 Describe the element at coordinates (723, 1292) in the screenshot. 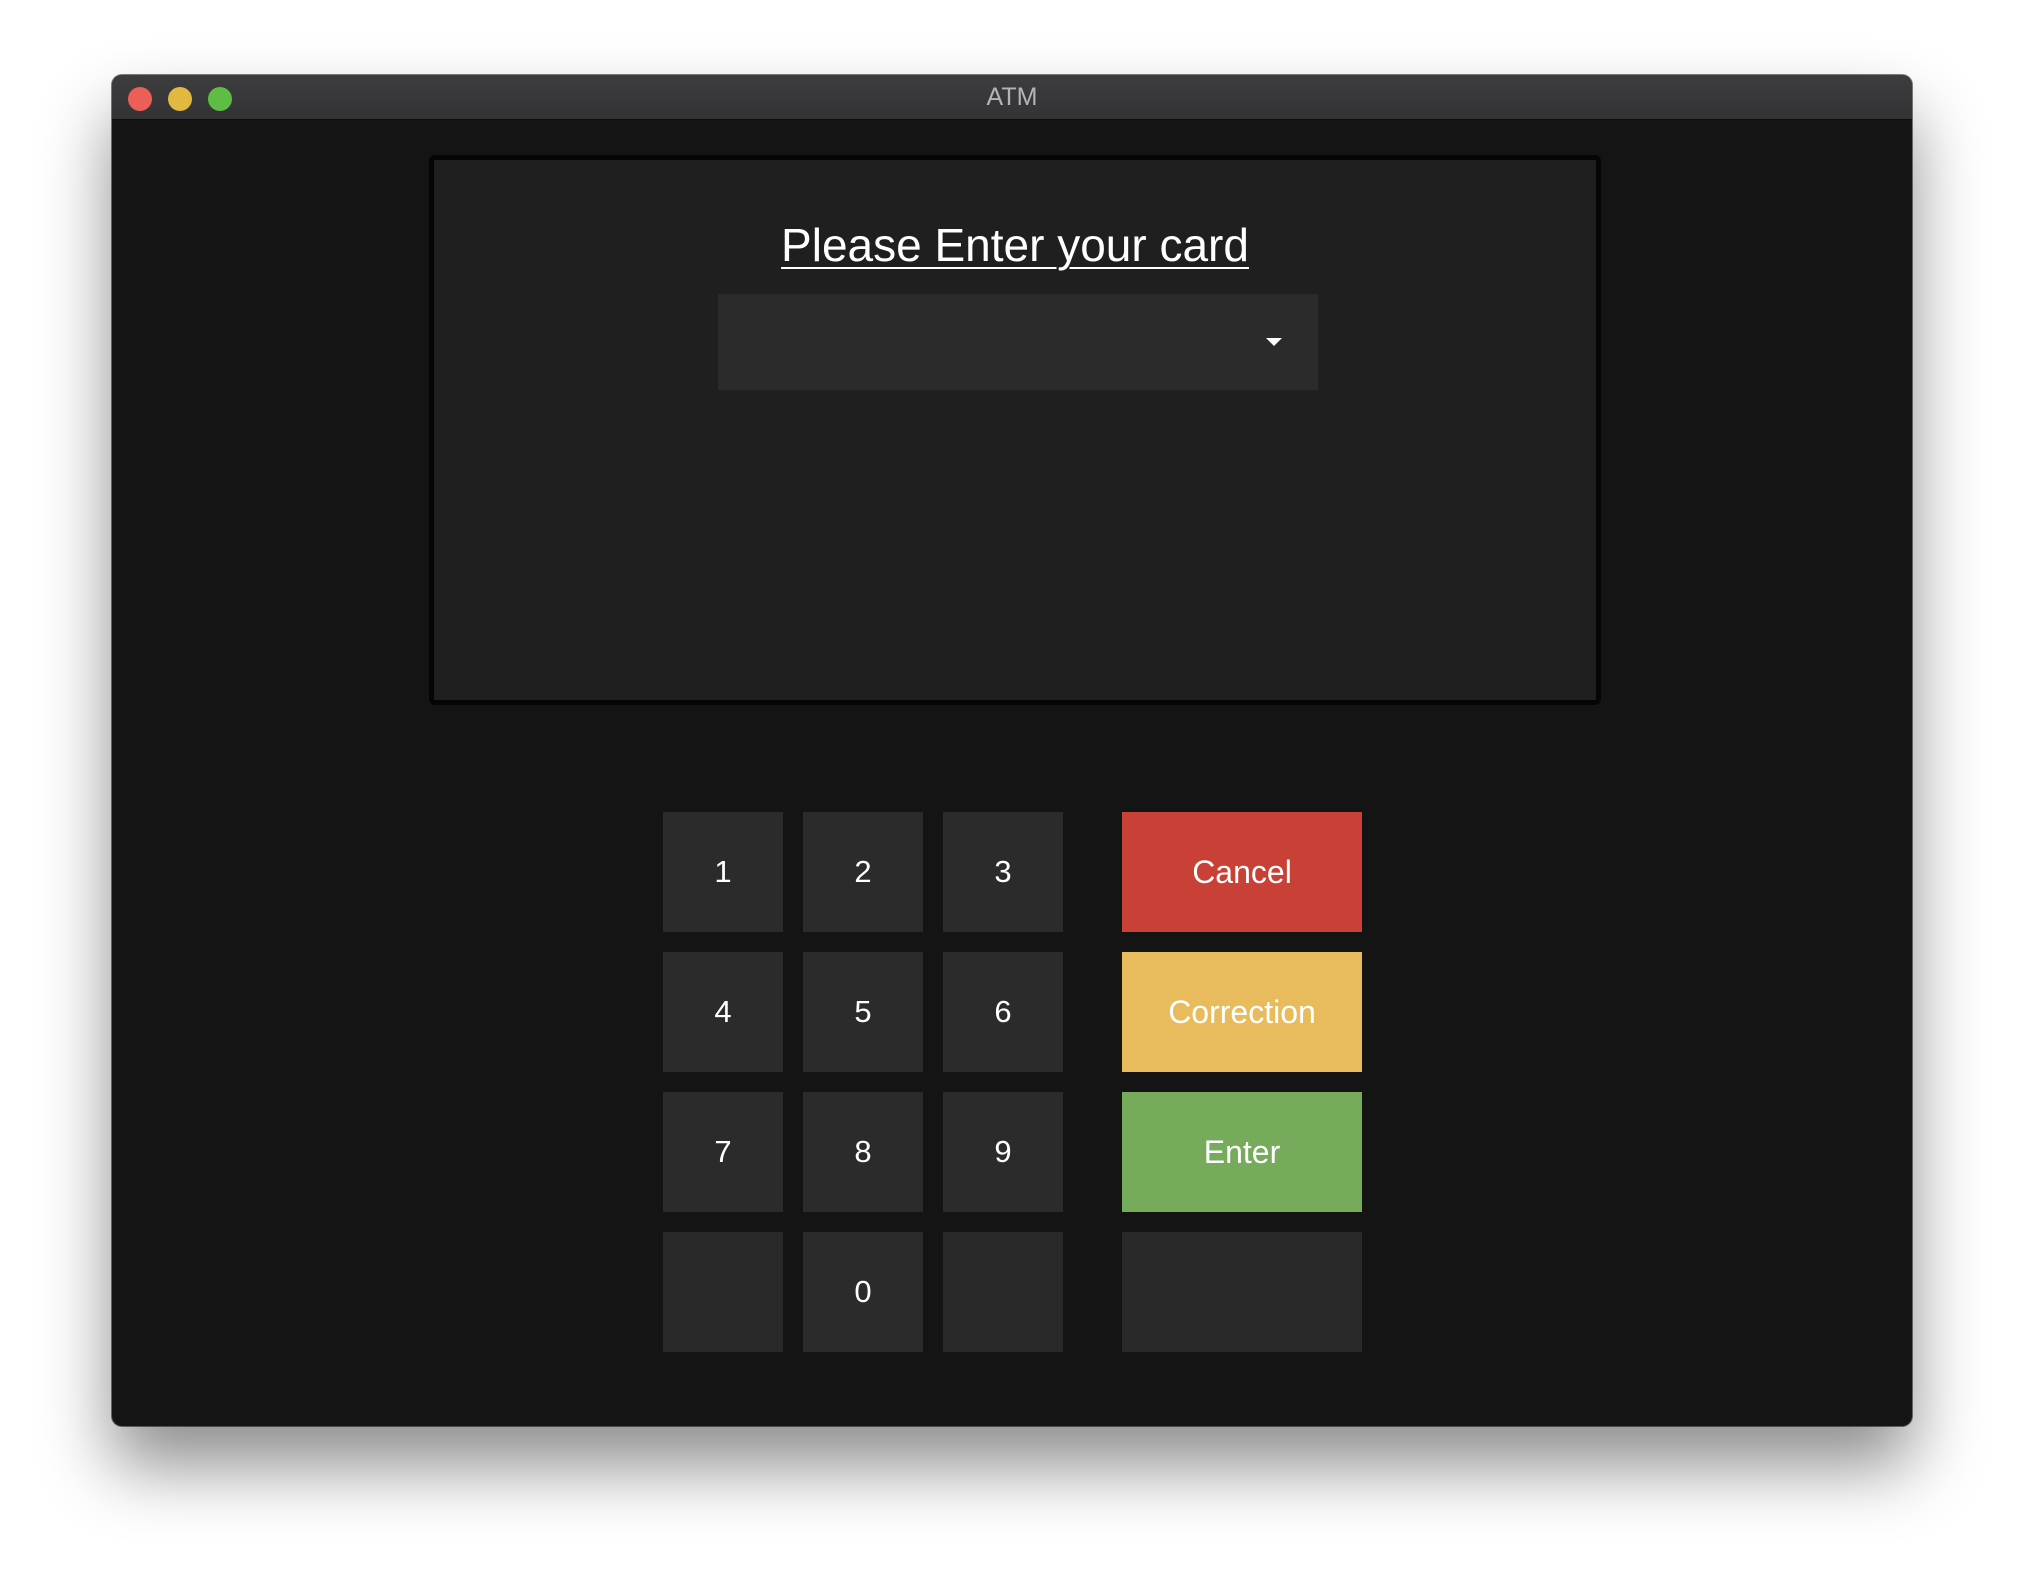

I see `key-blank-left` at that location.